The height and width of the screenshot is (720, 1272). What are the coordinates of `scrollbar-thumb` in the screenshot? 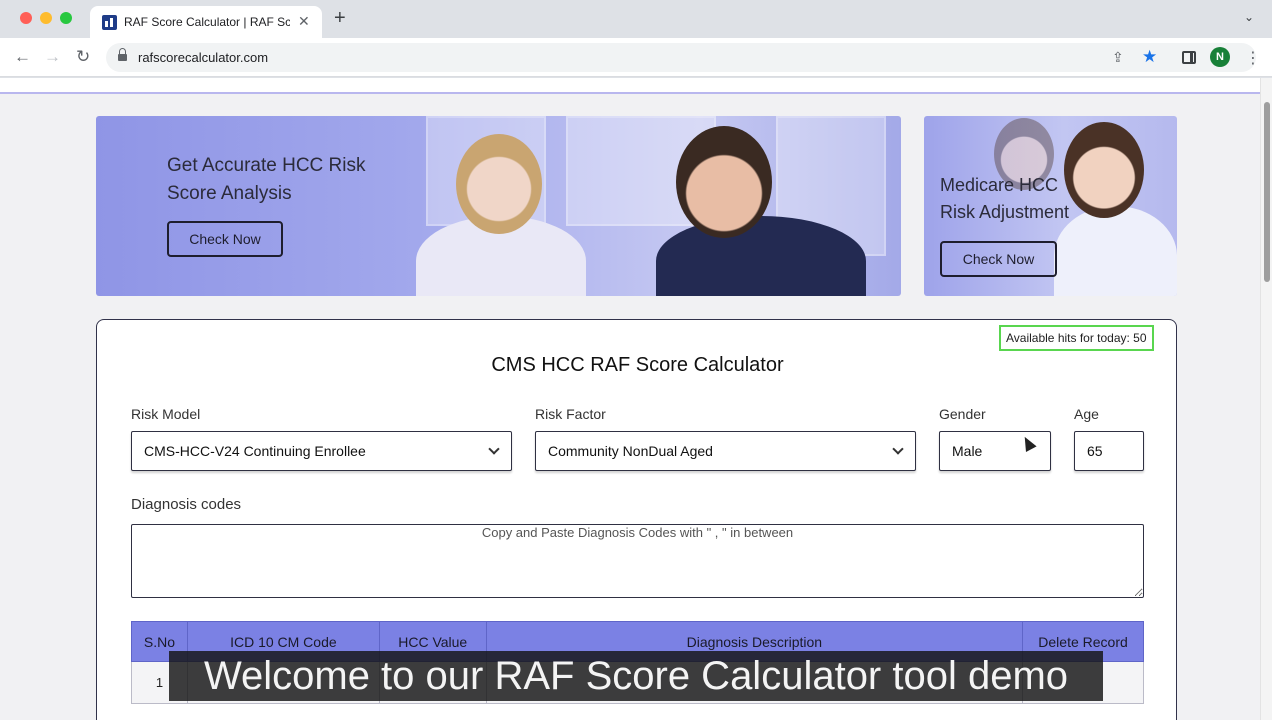 It's located at (1267, 192).